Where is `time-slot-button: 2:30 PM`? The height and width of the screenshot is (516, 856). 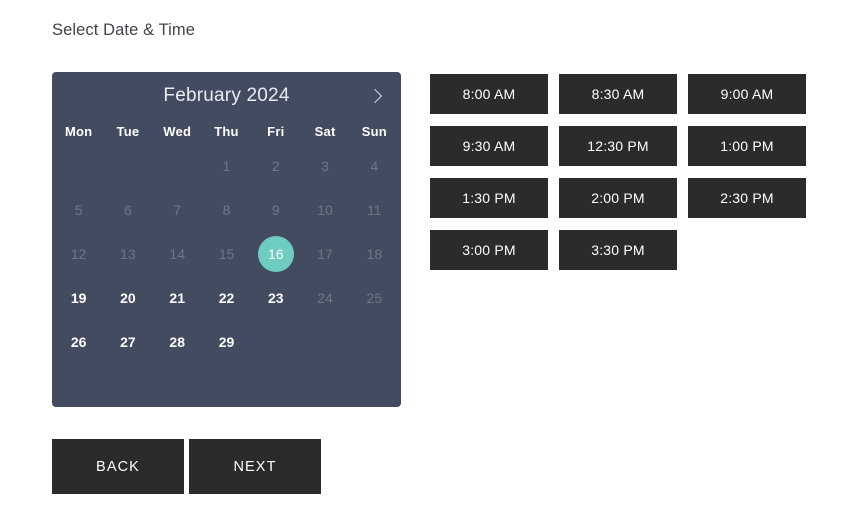
time-slot-button: 2:30 PM is located at coordinates (747, 198).